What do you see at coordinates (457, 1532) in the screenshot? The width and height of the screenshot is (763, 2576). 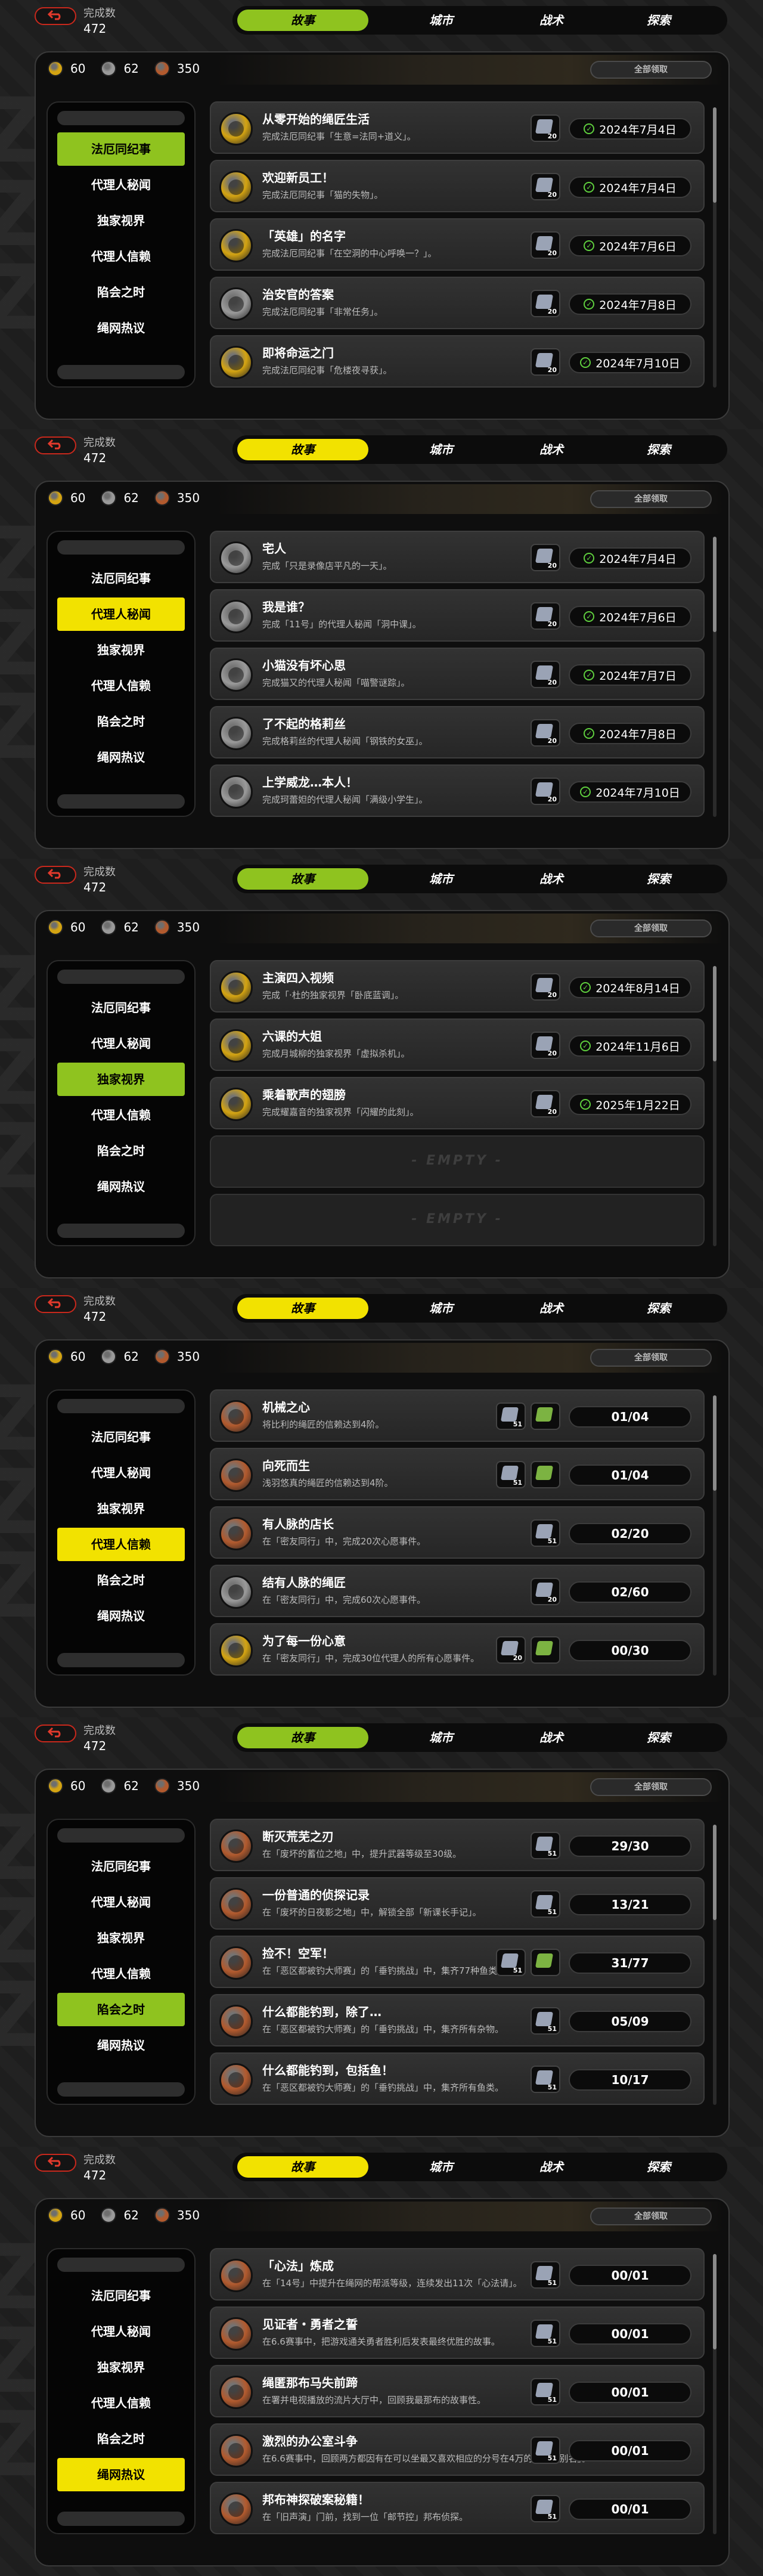 I see `achievement-card: 有人脉的店长 在「密友同行」中，完成20次心愿事件。 51 02/20` at bounding box center [457, 1532].